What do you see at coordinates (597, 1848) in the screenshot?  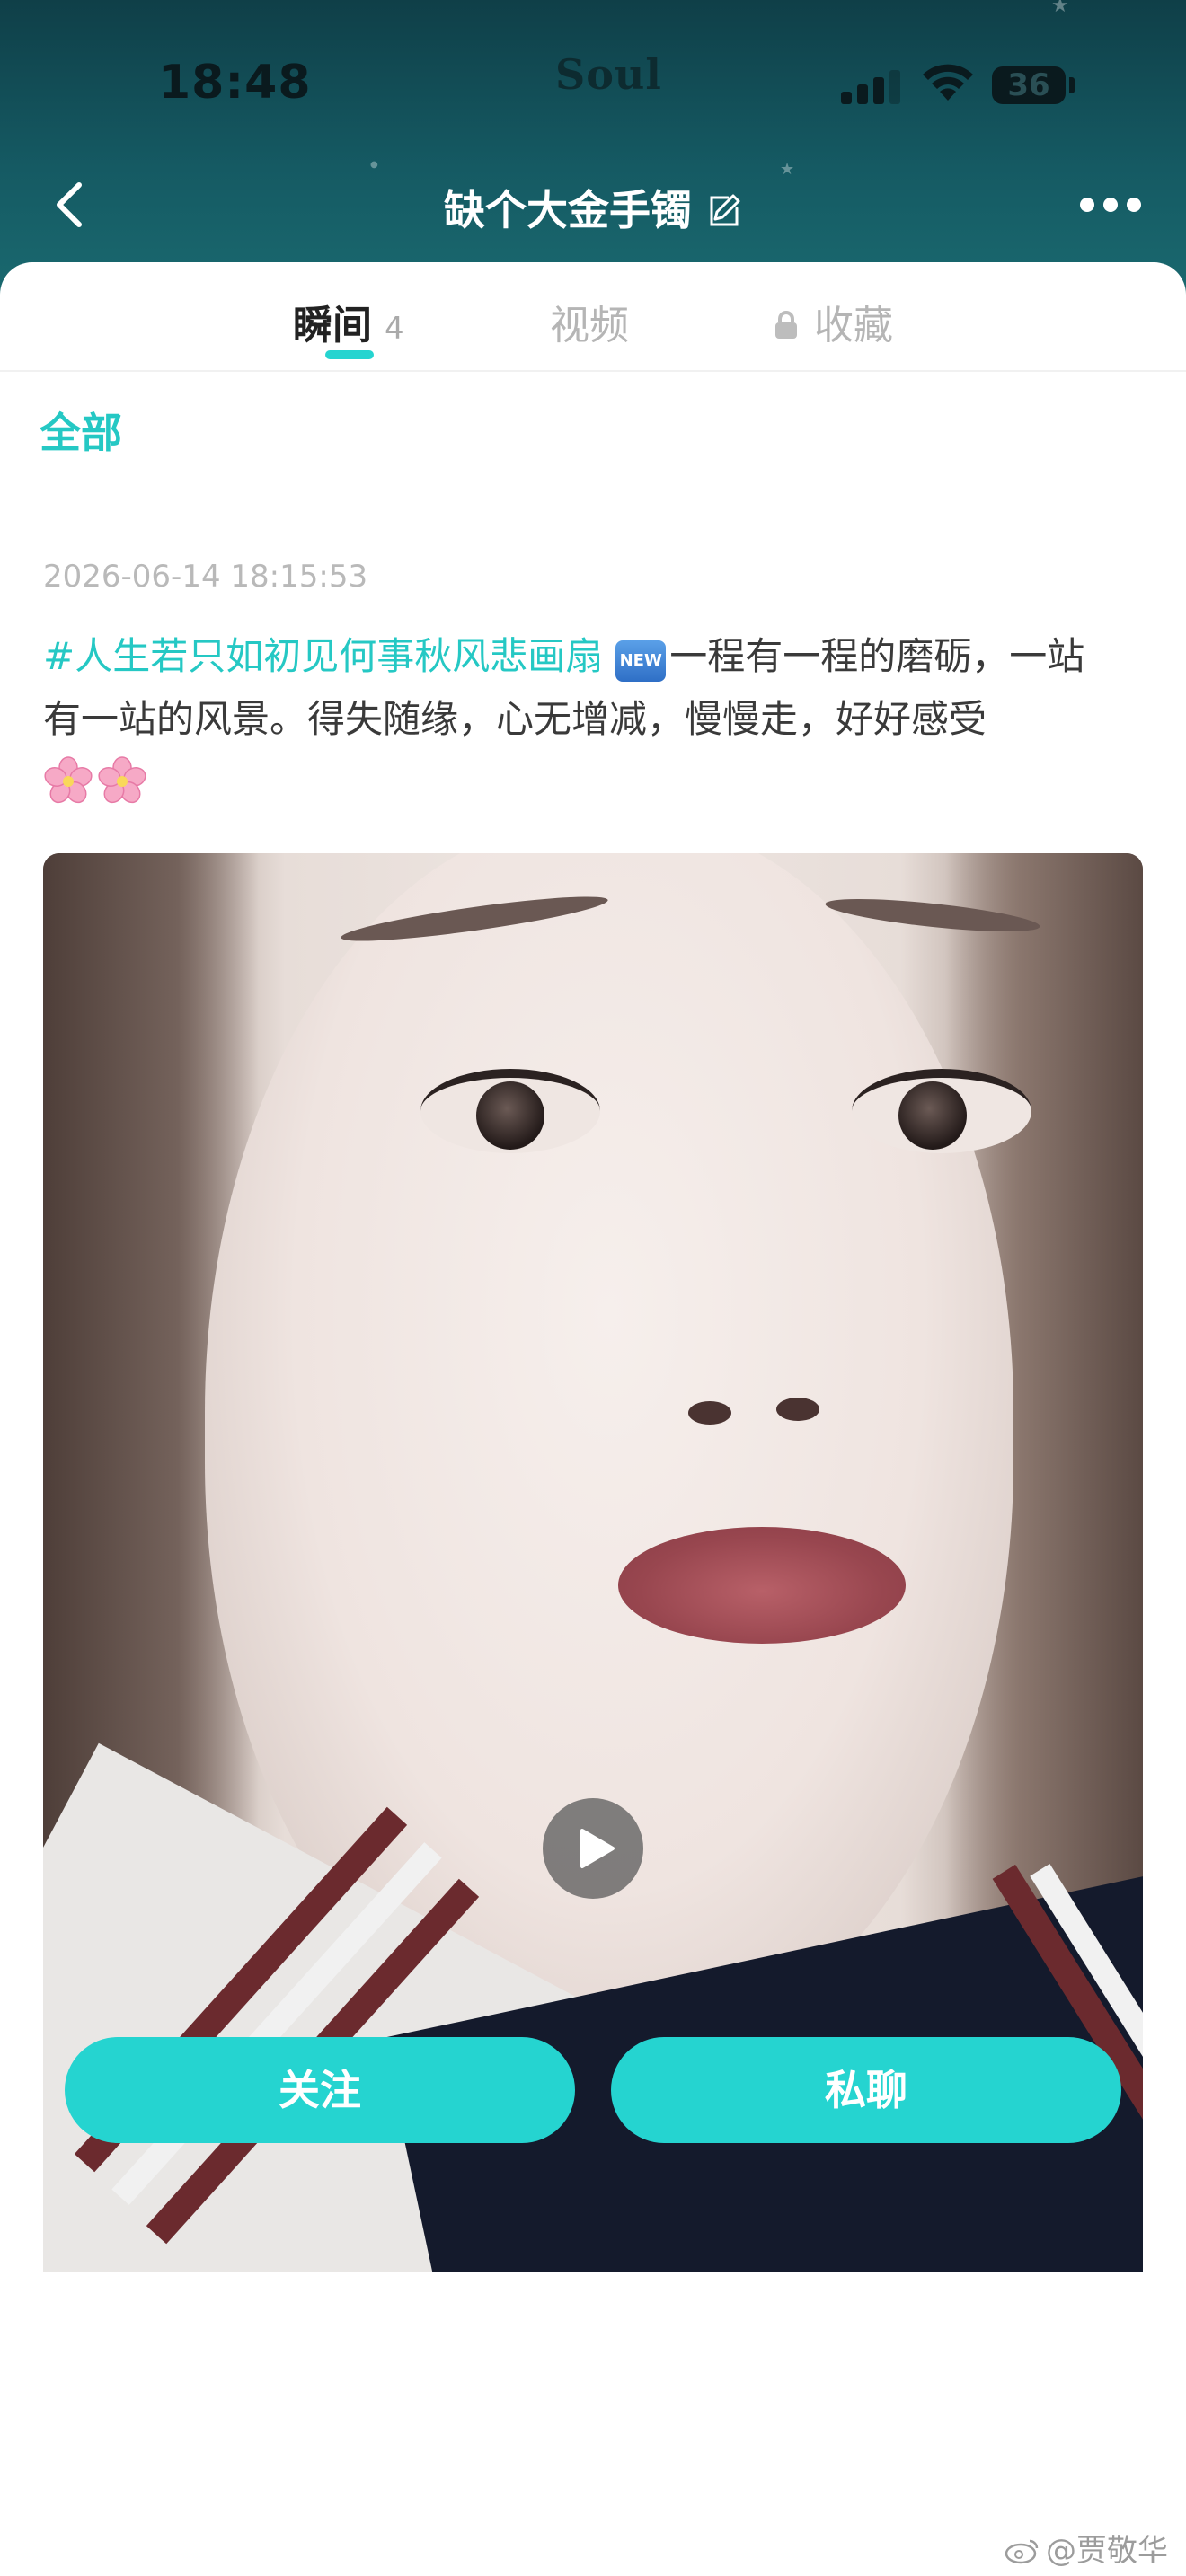 I see `play-icon` at bounding box center [597, 1848].